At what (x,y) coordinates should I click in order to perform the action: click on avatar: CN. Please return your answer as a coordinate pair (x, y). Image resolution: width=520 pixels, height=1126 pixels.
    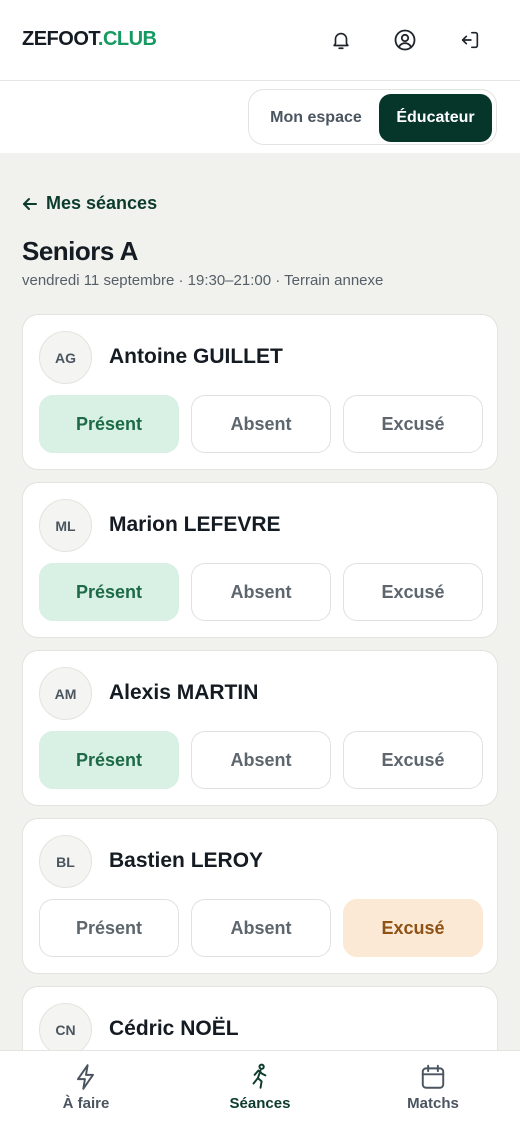
    Looking at the image, I should click on (65, 1029).